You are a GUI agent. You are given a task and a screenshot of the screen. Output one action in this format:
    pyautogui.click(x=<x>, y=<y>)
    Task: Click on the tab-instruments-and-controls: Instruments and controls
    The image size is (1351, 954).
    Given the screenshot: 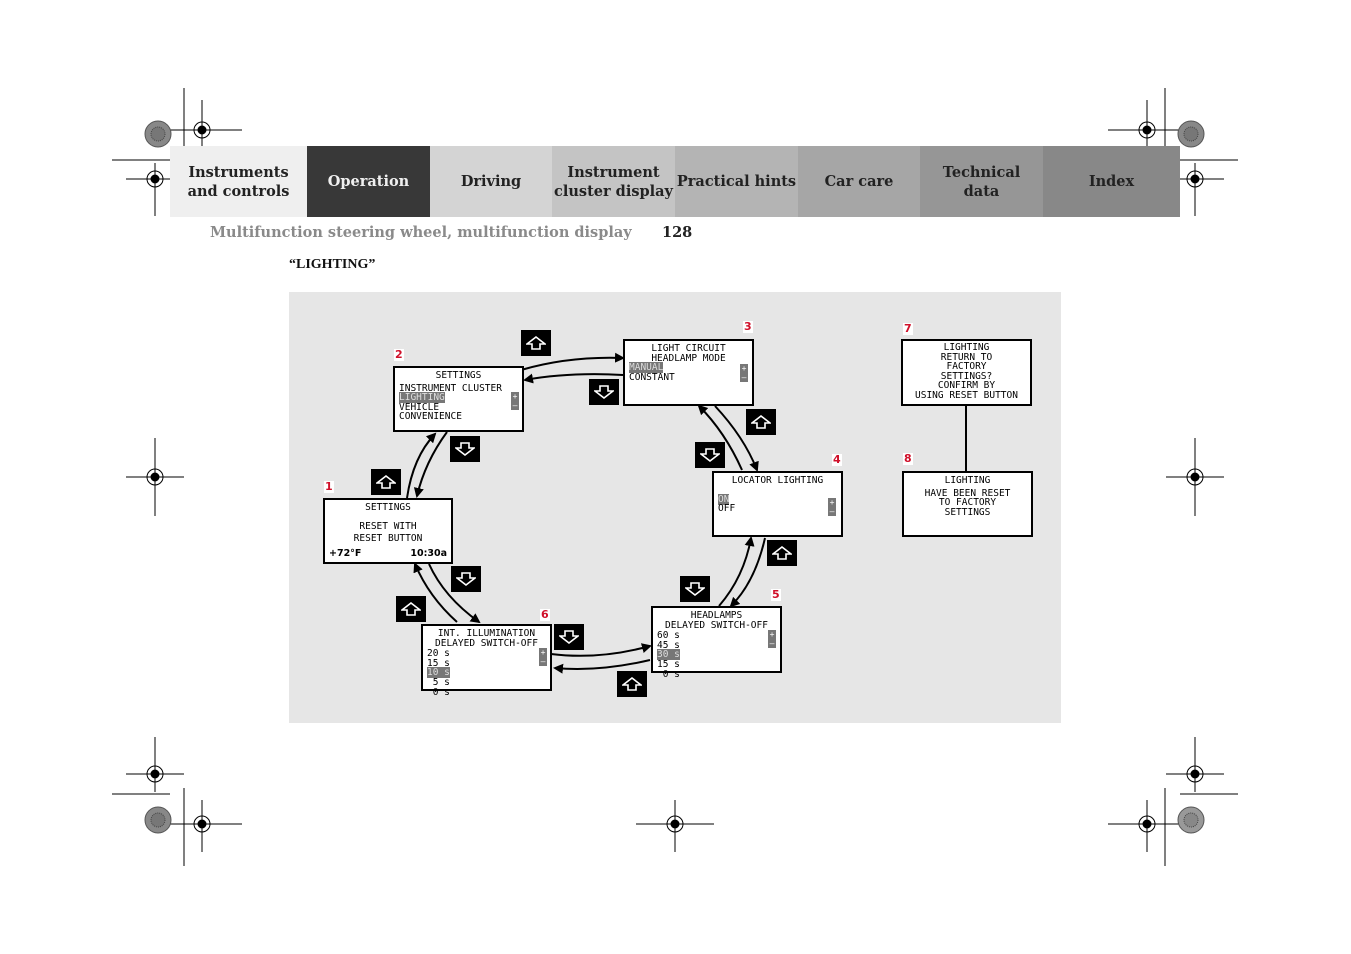 What is the action you would take?
    pyautogui.click(x=238, y=181)
    